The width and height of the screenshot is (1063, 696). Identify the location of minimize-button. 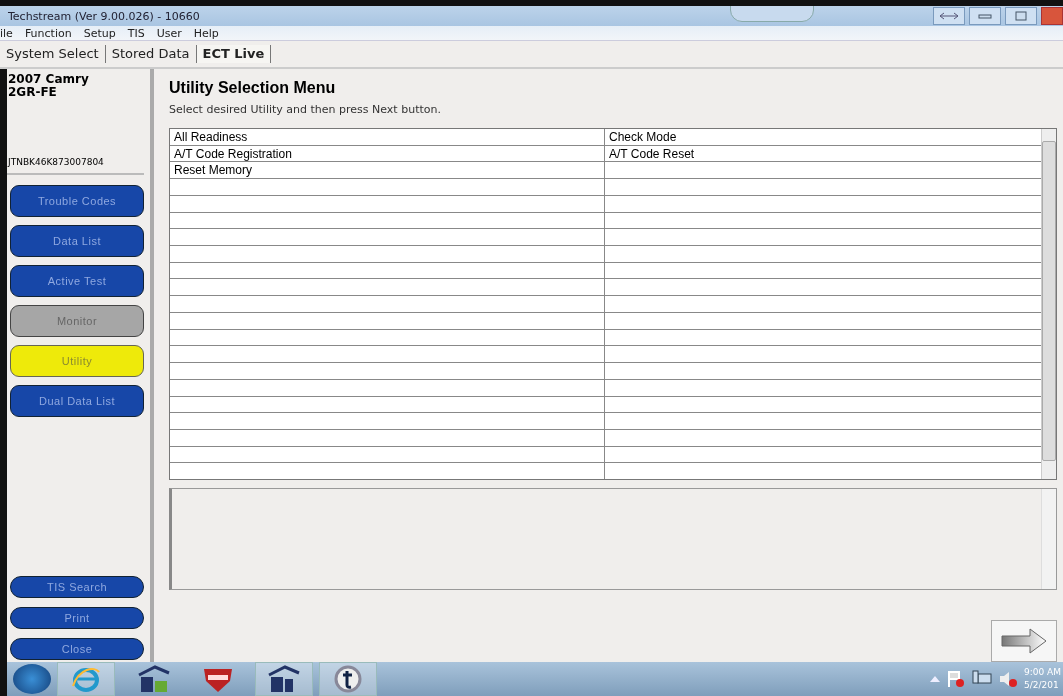
(985, 16).